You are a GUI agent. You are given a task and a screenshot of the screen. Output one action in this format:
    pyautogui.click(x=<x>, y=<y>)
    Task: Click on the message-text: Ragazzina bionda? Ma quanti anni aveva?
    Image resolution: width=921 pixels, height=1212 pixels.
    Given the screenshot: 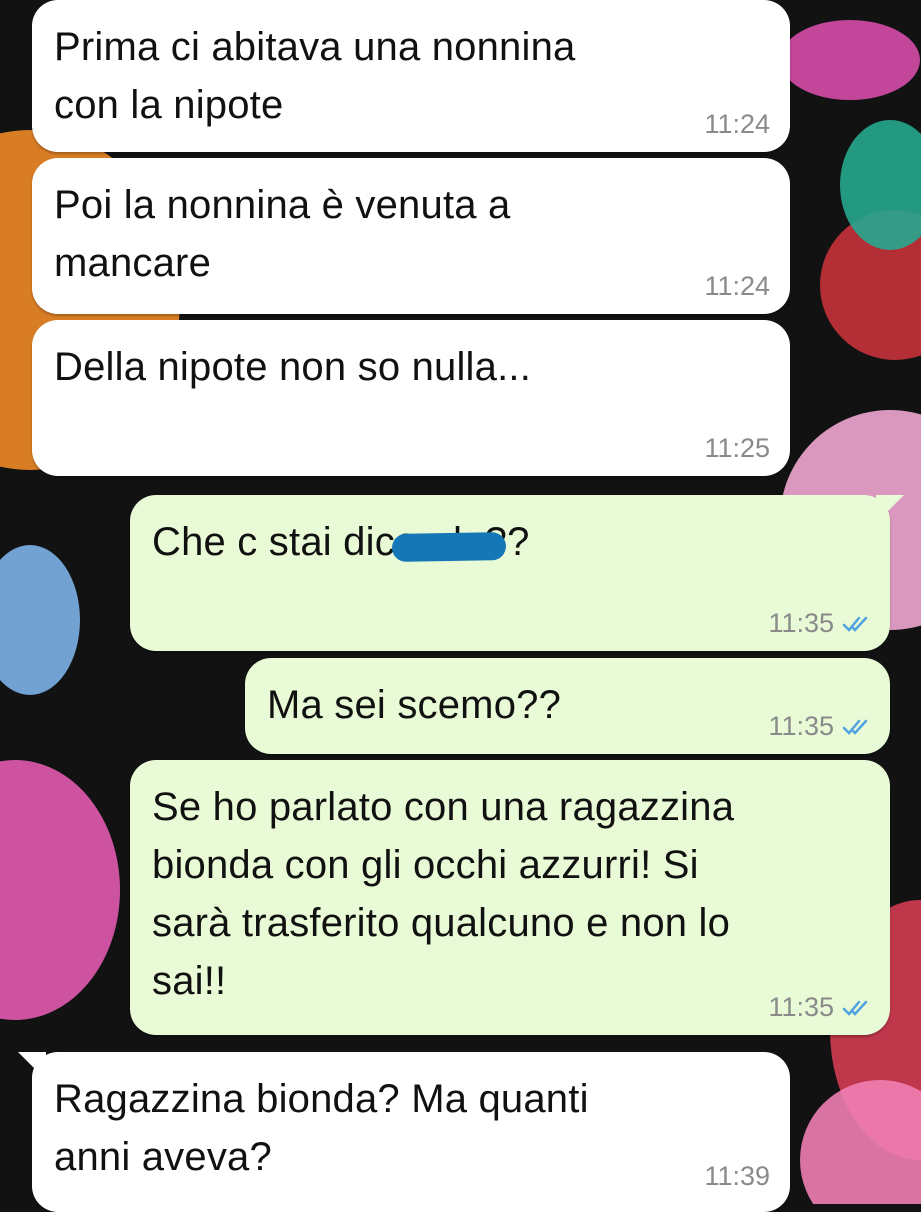 What is the action you would take?
    pyautogui.click(x=321, y=1128)
    